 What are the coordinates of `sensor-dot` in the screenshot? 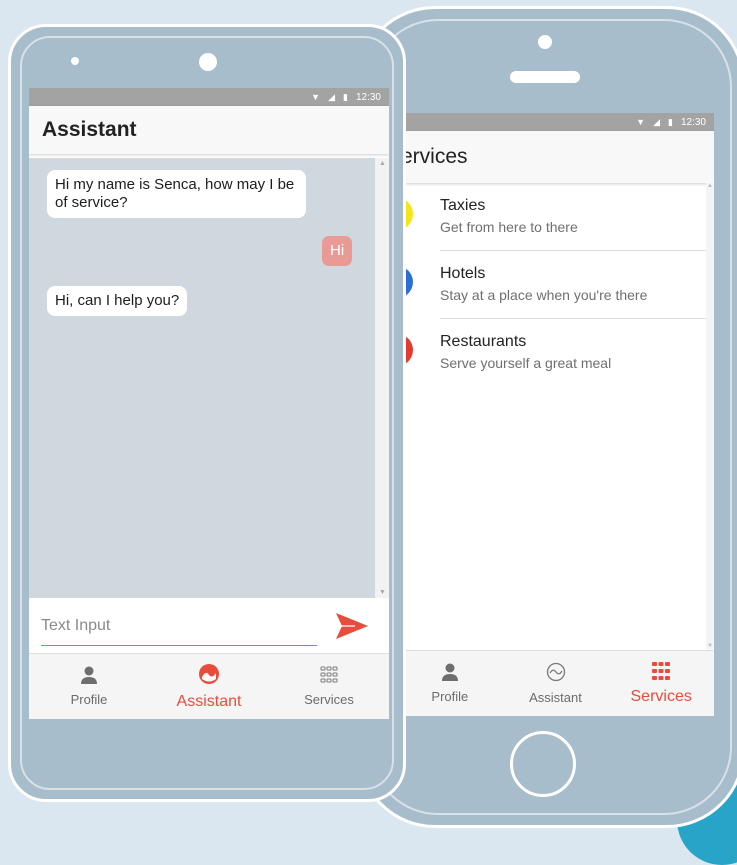 It's located at (75, 61).